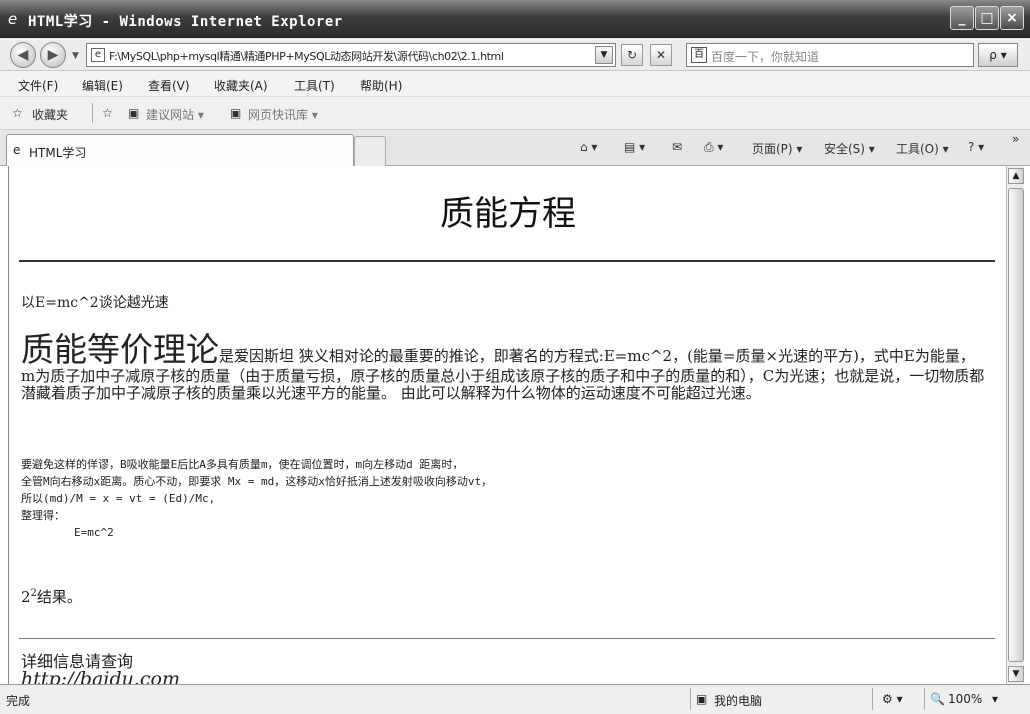  I want to click on webslice-gallery-link: 网页快讯库 ▾, so click(283, 114).